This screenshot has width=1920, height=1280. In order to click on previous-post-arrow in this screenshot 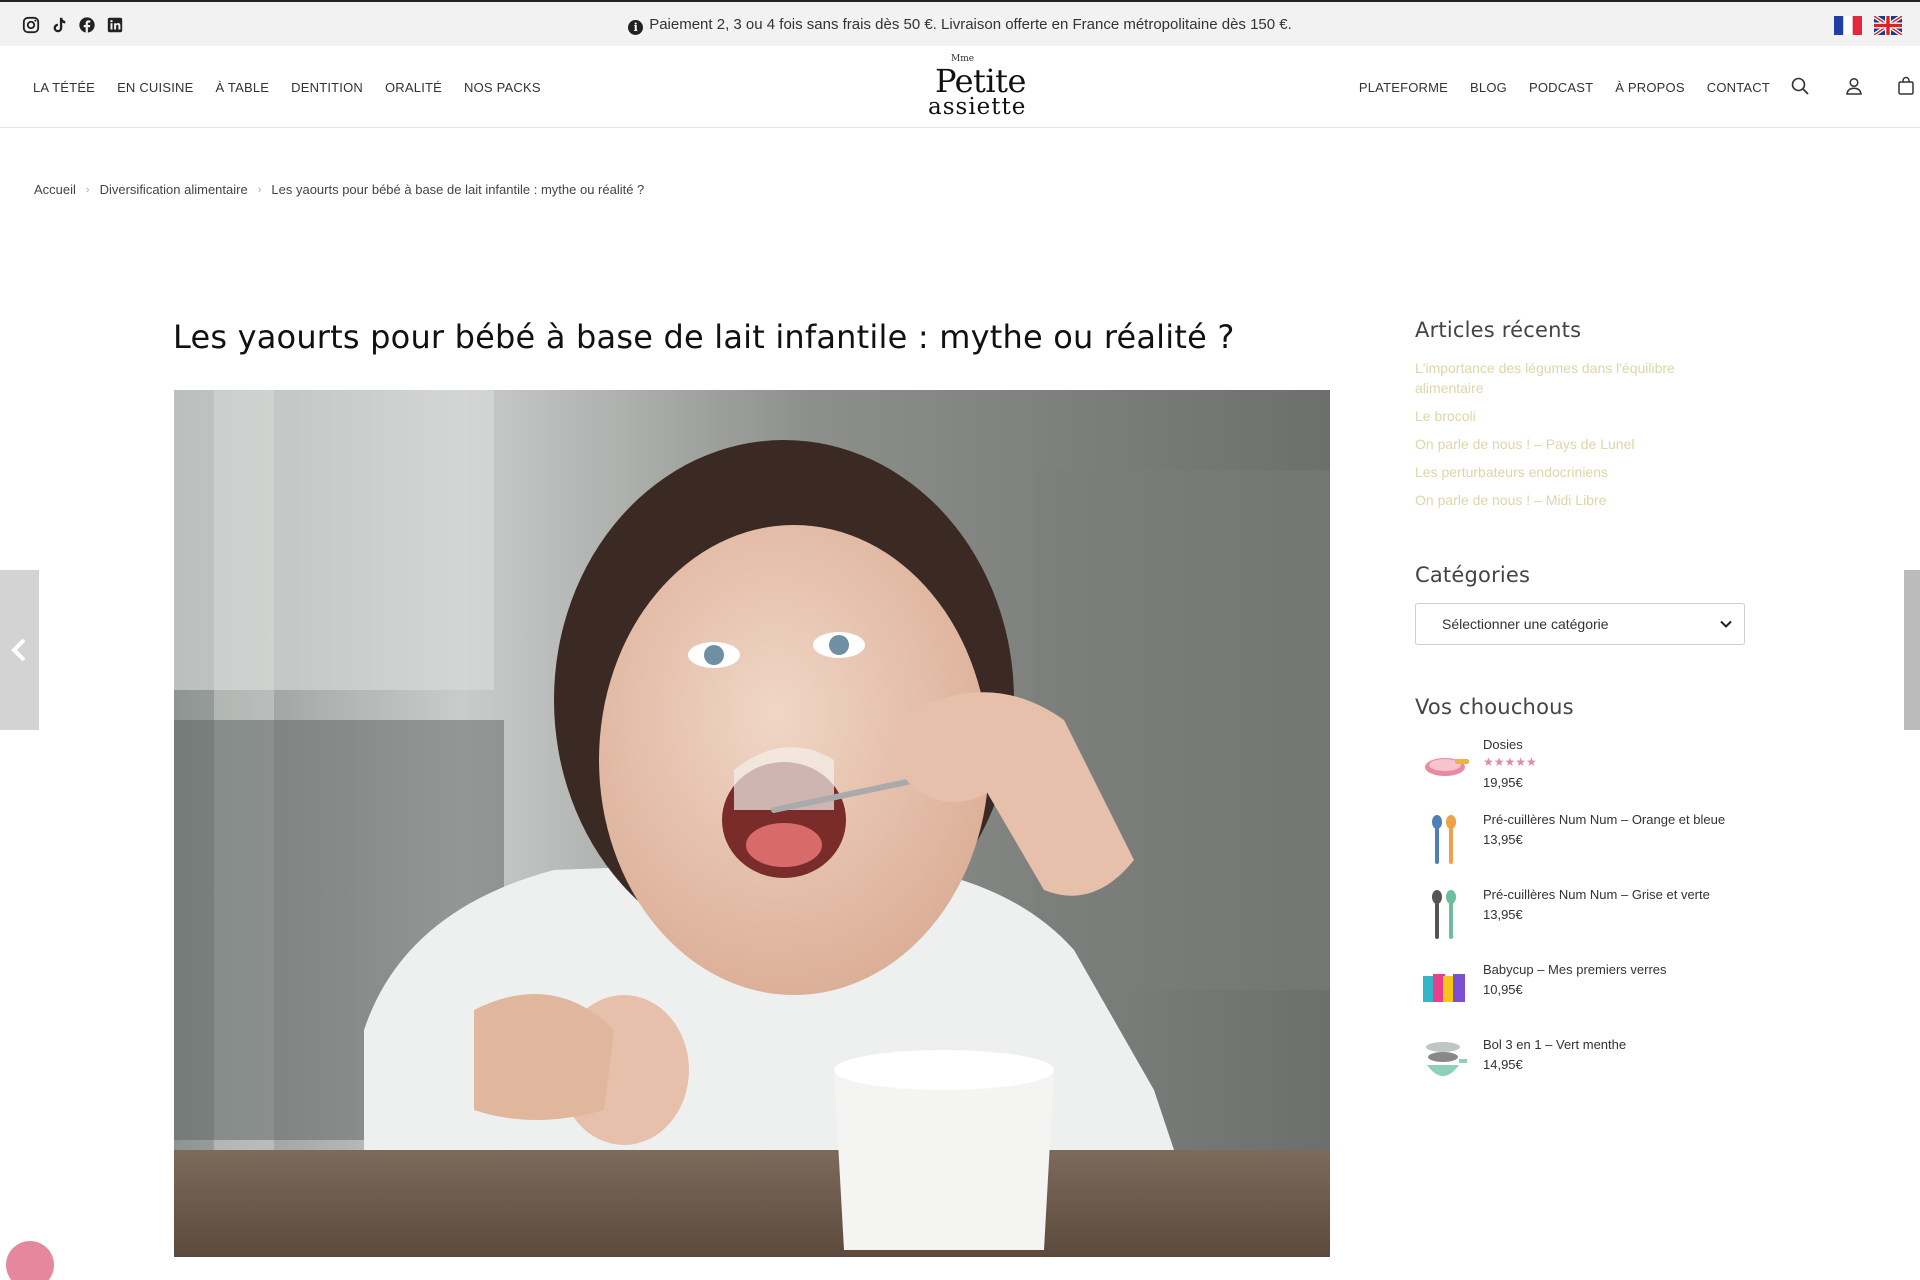, I will do `click(19, 650)`.